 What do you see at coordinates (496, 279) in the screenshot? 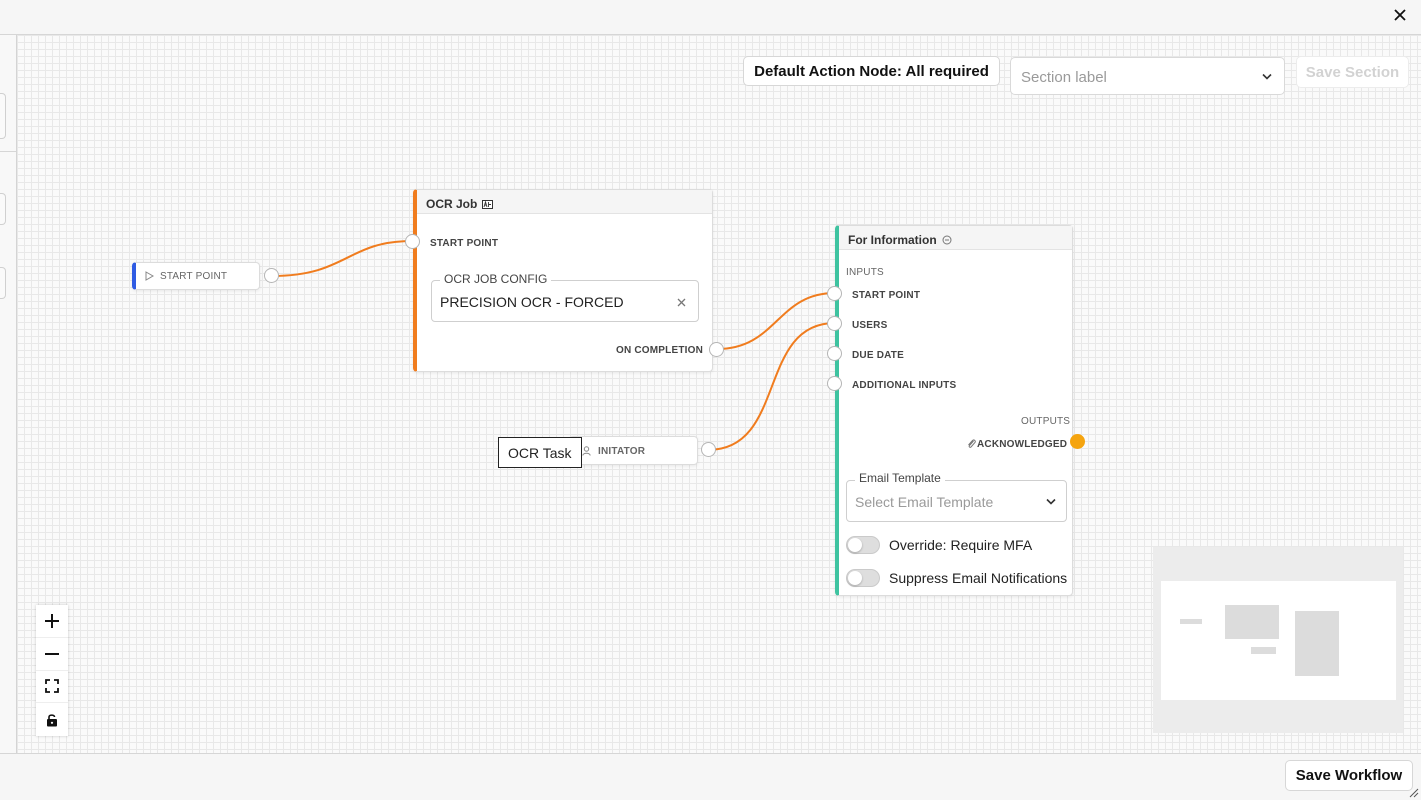
I see `ocr-job-config-legend: OCR JOB CONFIG` at bounding box center [496, 279].